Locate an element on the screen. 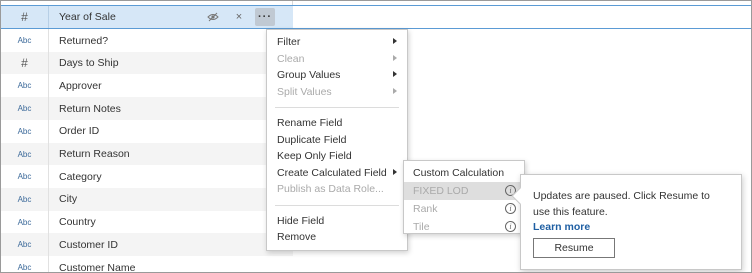 This screenshot has width=752, height=273. field-name: Customer Name is located at coordinates (97, 267).